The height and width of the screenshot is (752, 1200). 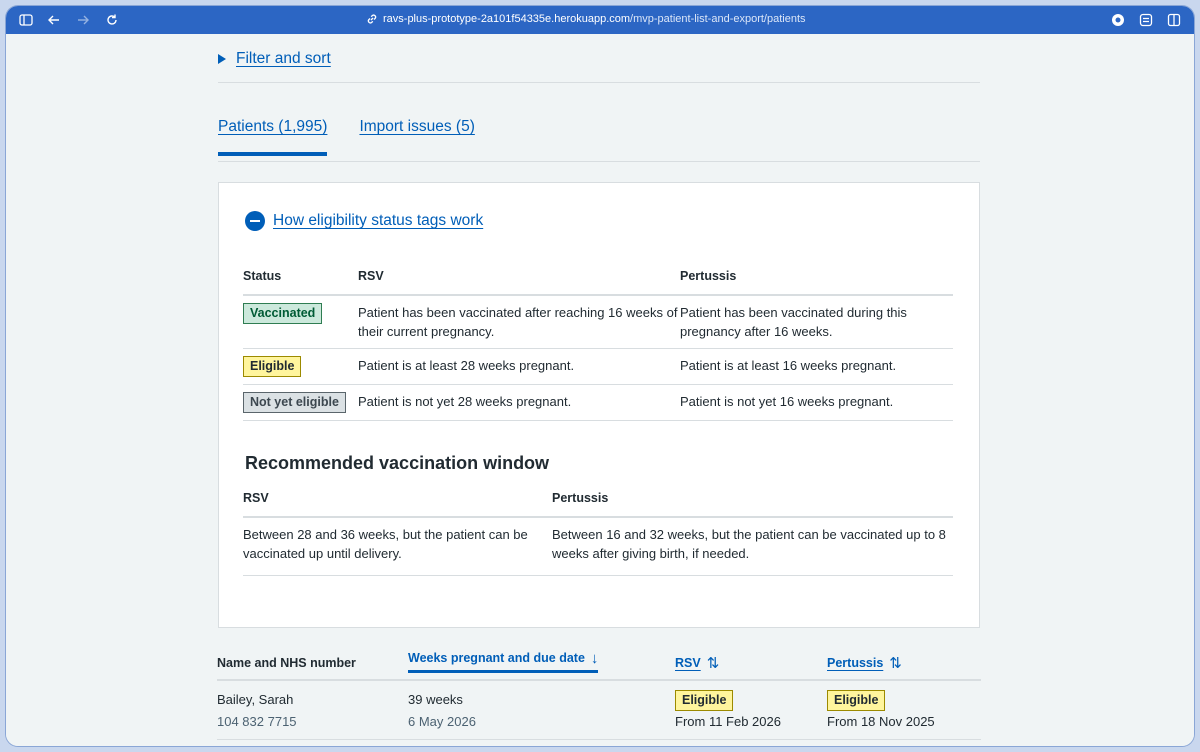 I want to click on expand-triangle-icon, so click(x=222, y=59).